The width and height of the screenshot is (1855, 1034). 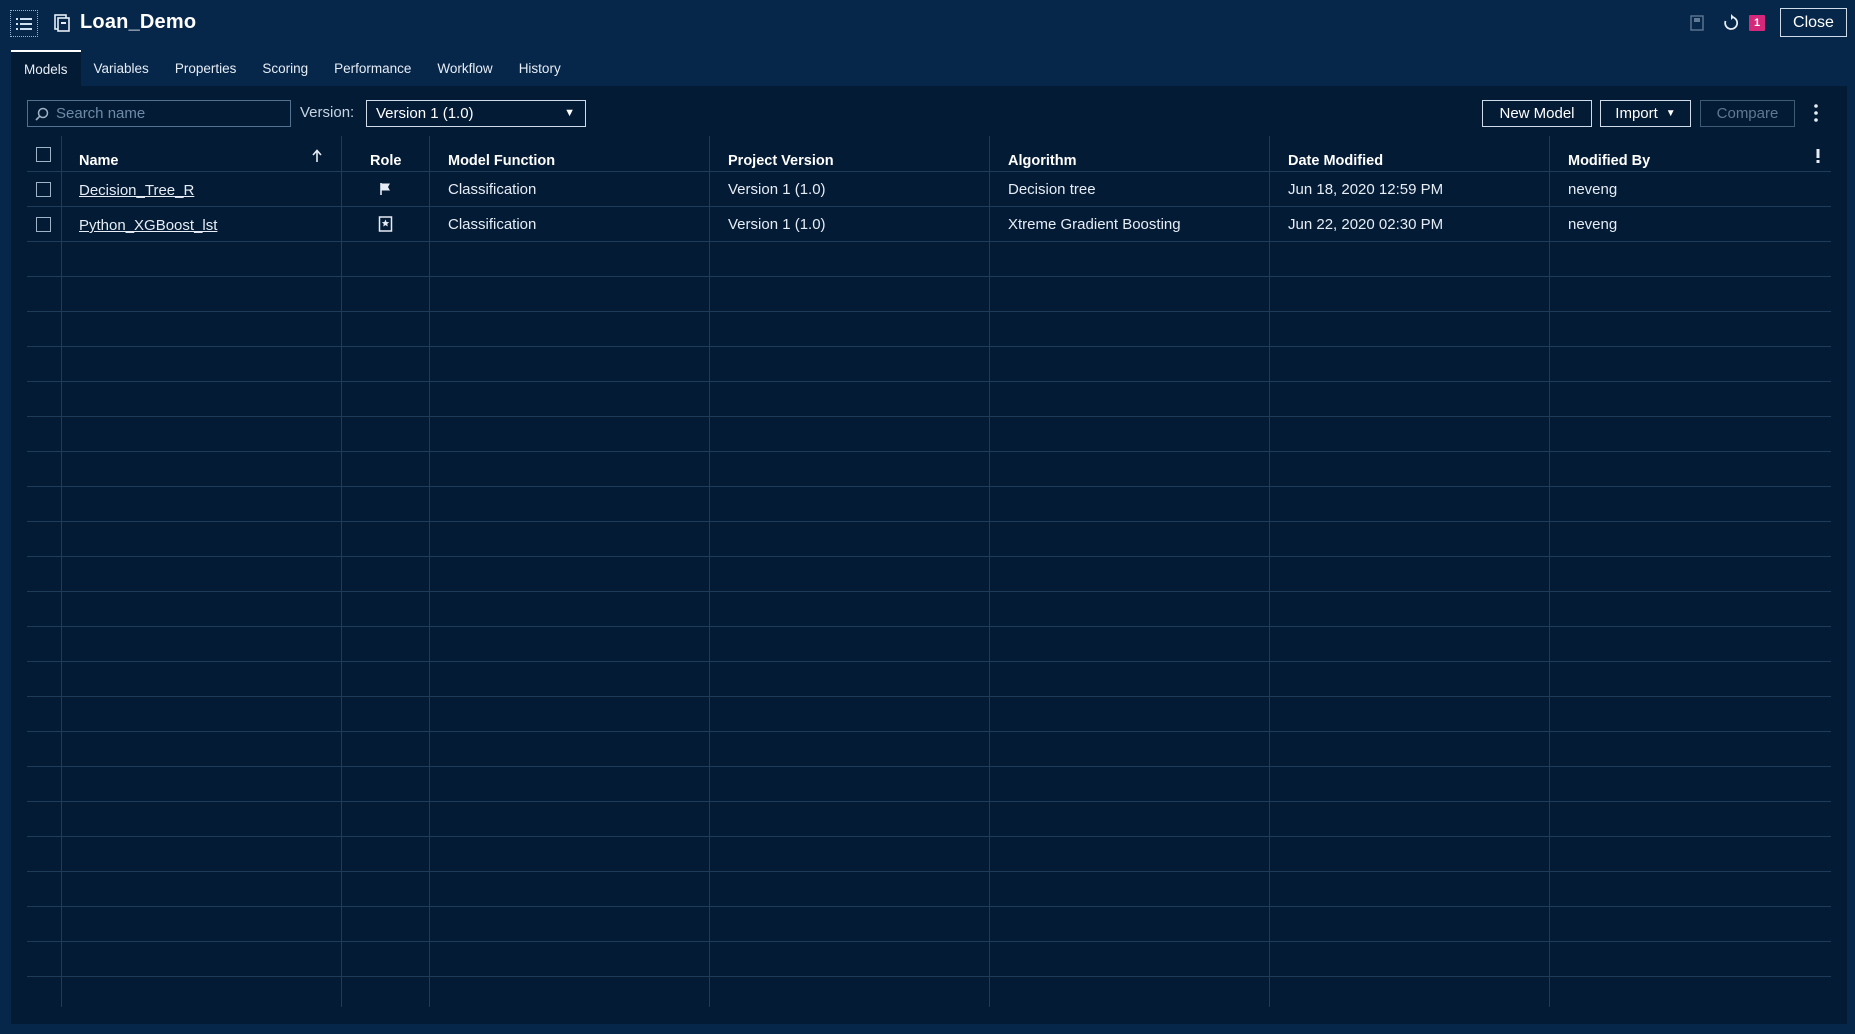 What do you see at coordinates (372, 68) in the screenshot?
I see `tab-performance: Performance` at bounding box center [372, 68].